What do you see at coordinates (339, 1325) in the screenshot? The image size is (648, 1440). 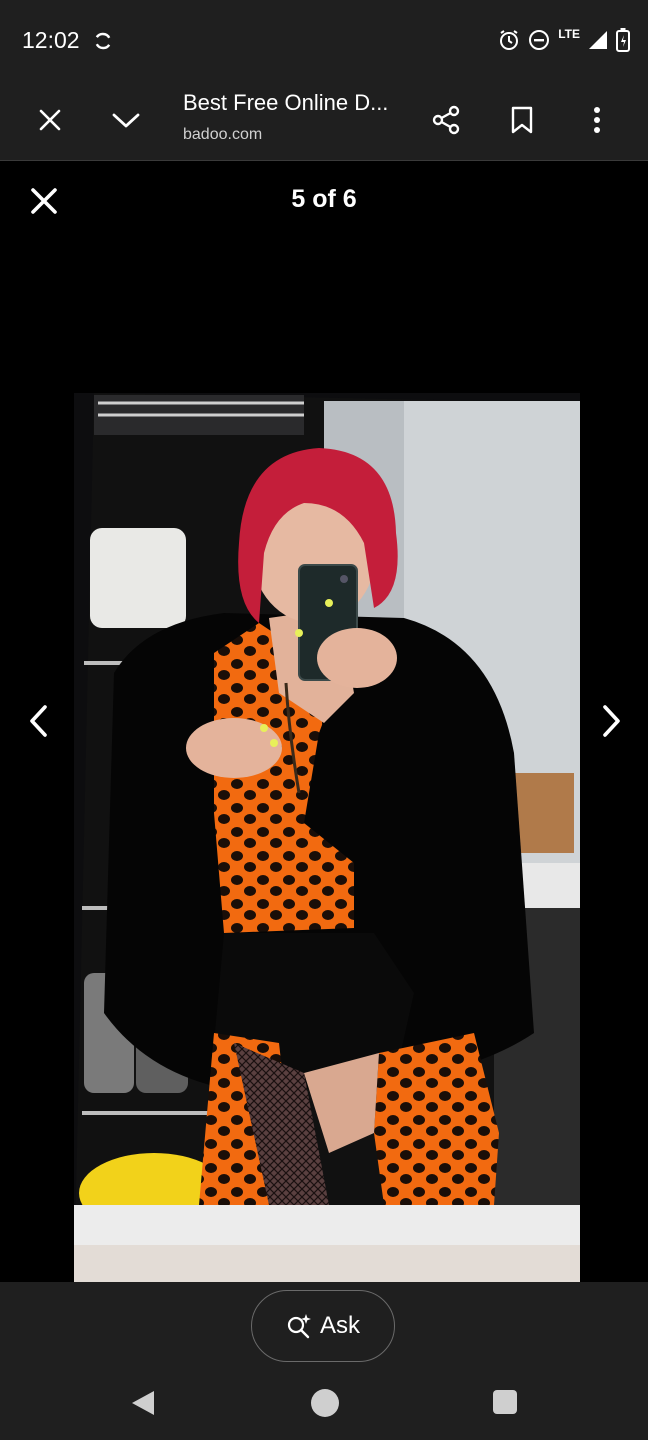 I see `ask-label: Ask` at bounding box center [339, 1325].